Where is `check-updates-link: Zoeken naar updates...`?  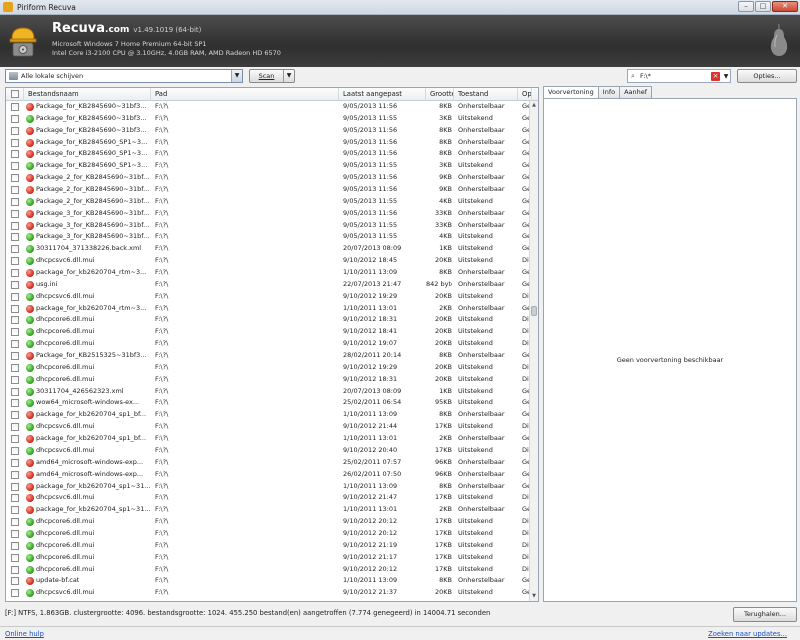 check-updates-link: Zoeken naar updates... is located at coordinates (747, 634).